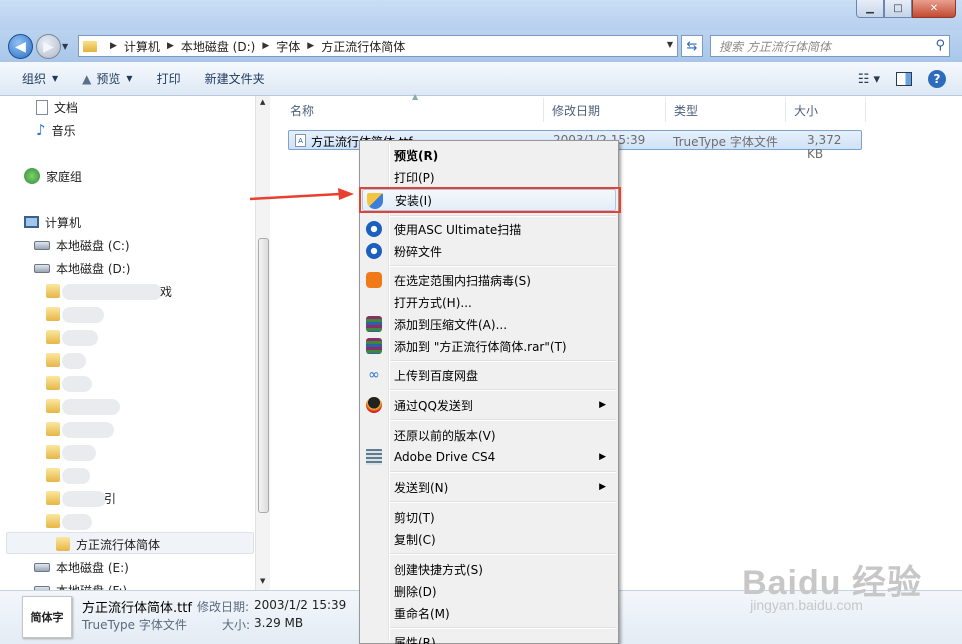 Image resolution: width=962 pixels, height=644 pixels. What do you see at coordinates (418, 251) in the screenshot?
I see `menu-item-label: 粉碎文件` at bounding box center [418, 251].